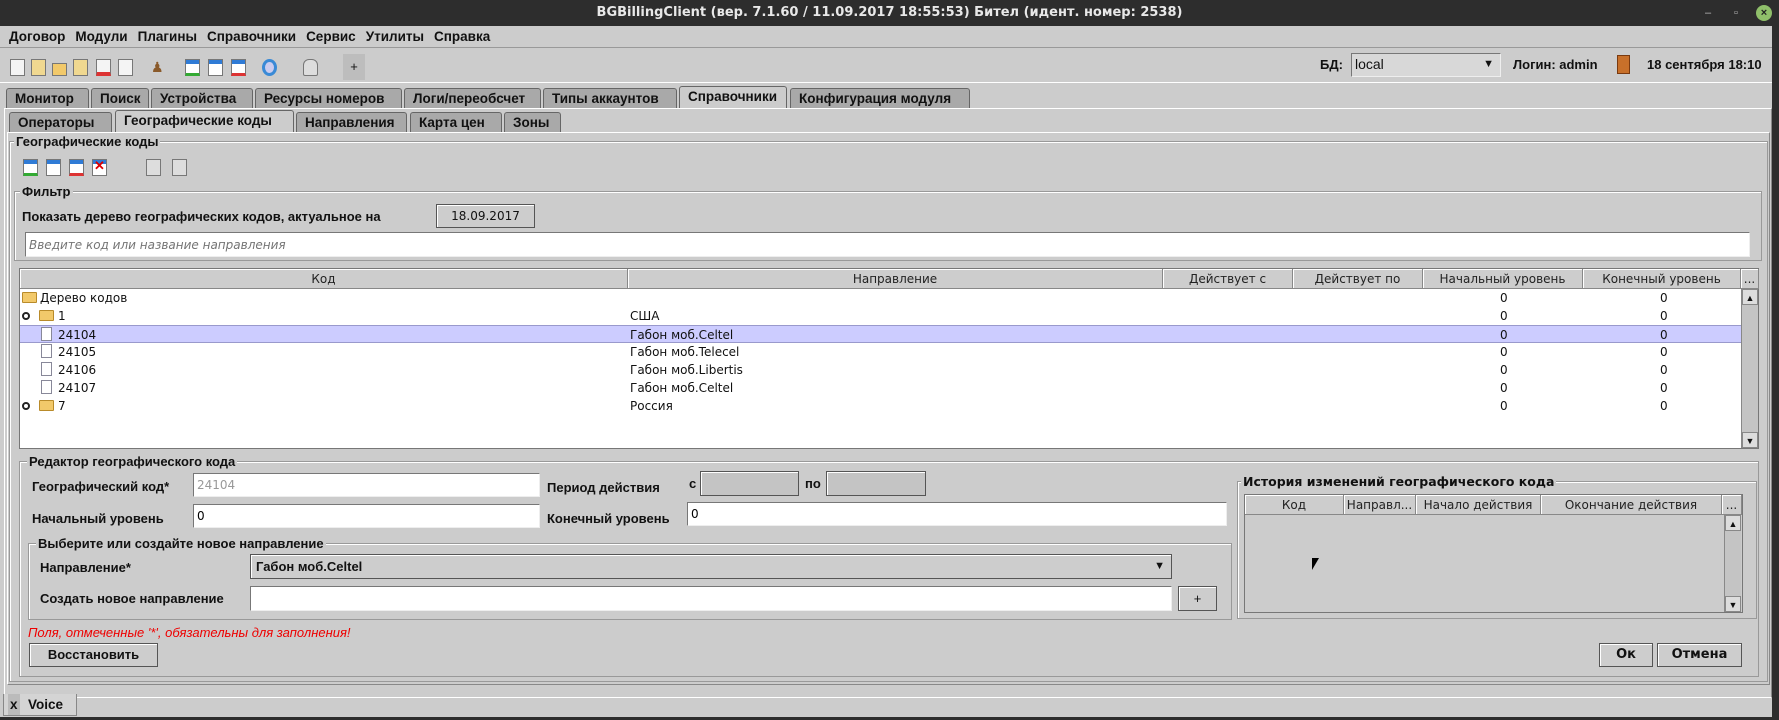 This screenshot has width=1779, height=720. What do you see at coordinates (881, 388) in the screenshot?
I see `tree-row: 24107 Габон моб.Celtel 0 0` at bounding box center [881, 388].